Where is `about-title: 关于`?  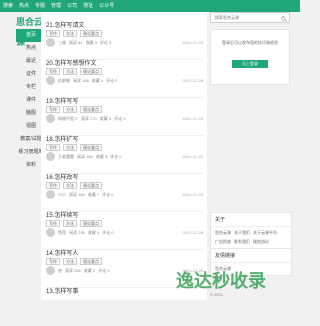 about-title: 关于 is located at coordinates (251, 220).